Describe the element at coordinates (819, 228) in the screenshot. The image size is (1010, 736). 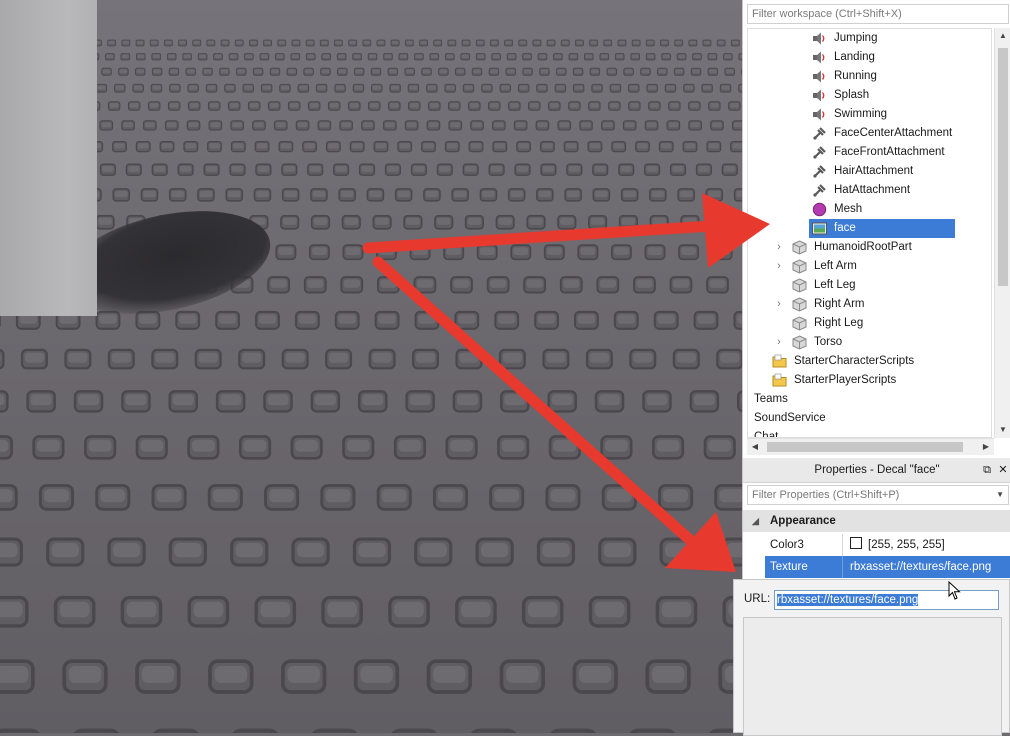
I see `decal-icon` at that location.